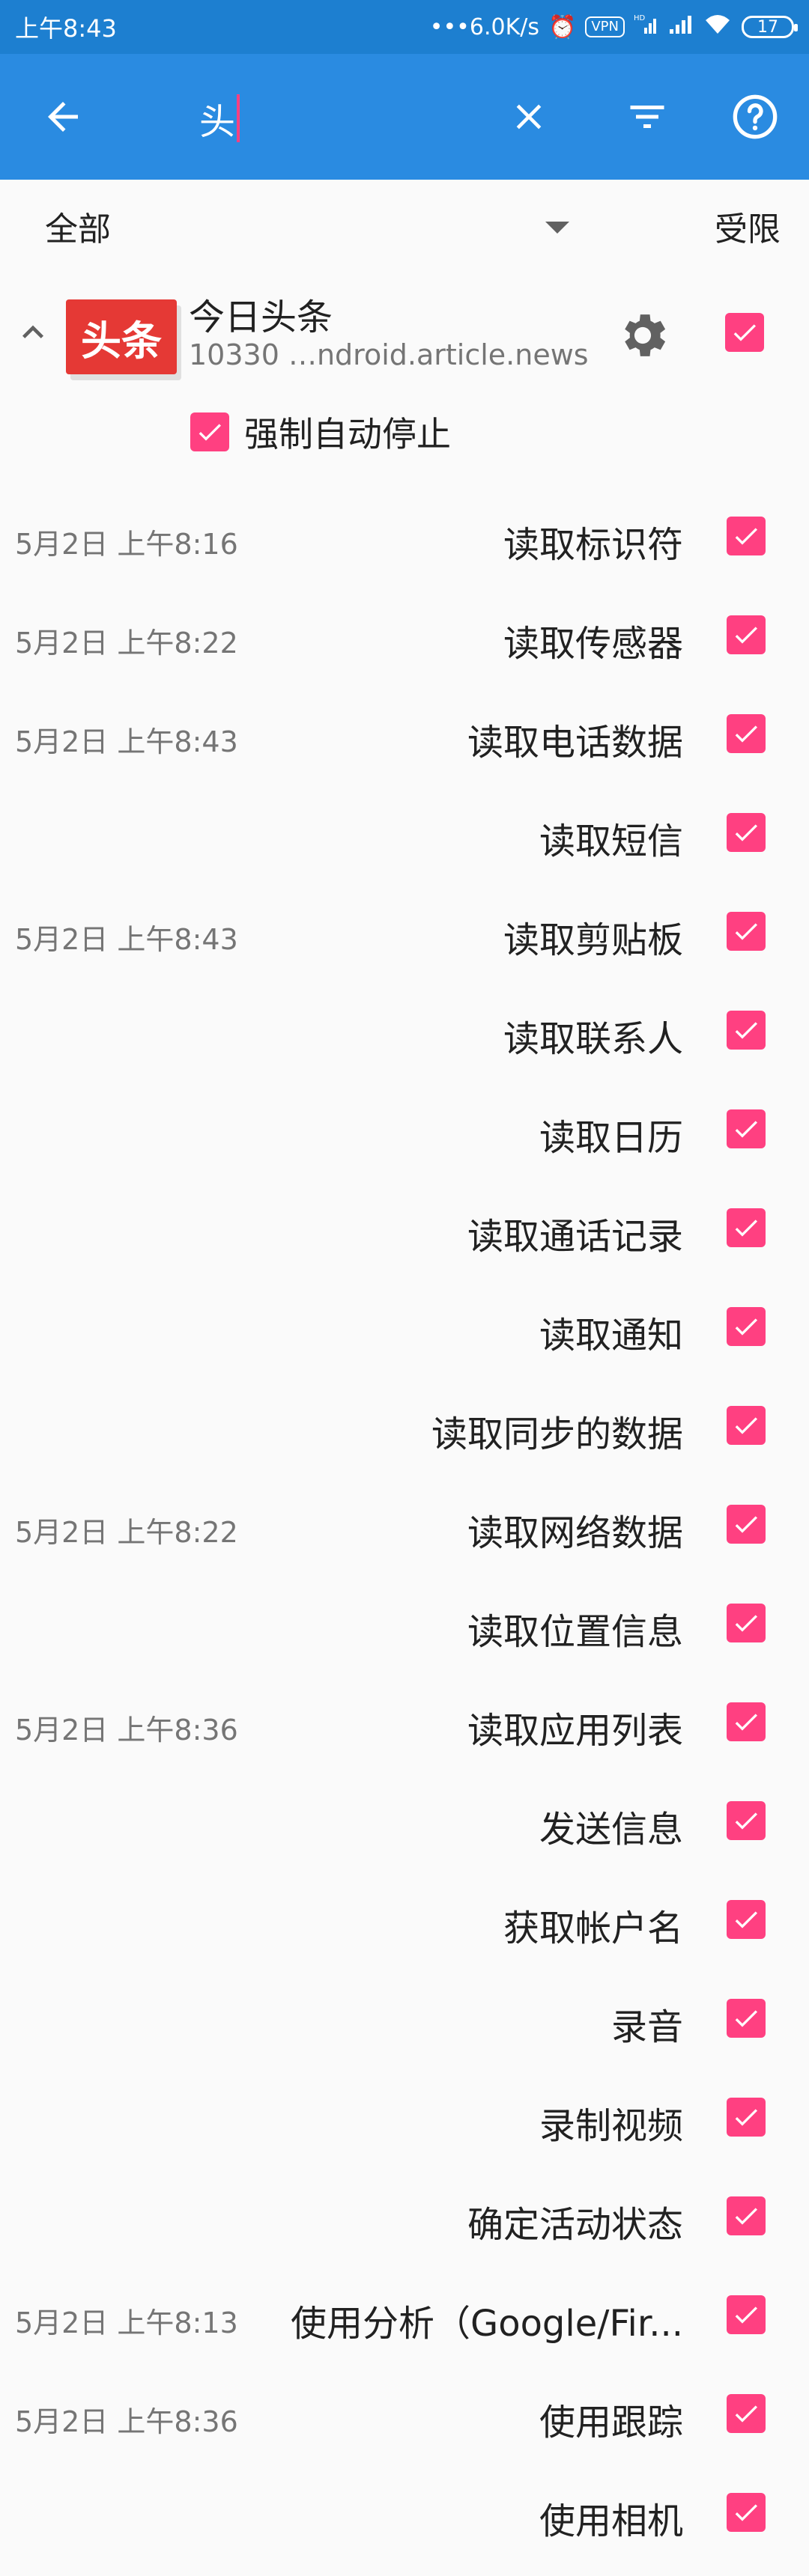  I want to click on permission-name: 读取剪贴板, so click(593, 940).